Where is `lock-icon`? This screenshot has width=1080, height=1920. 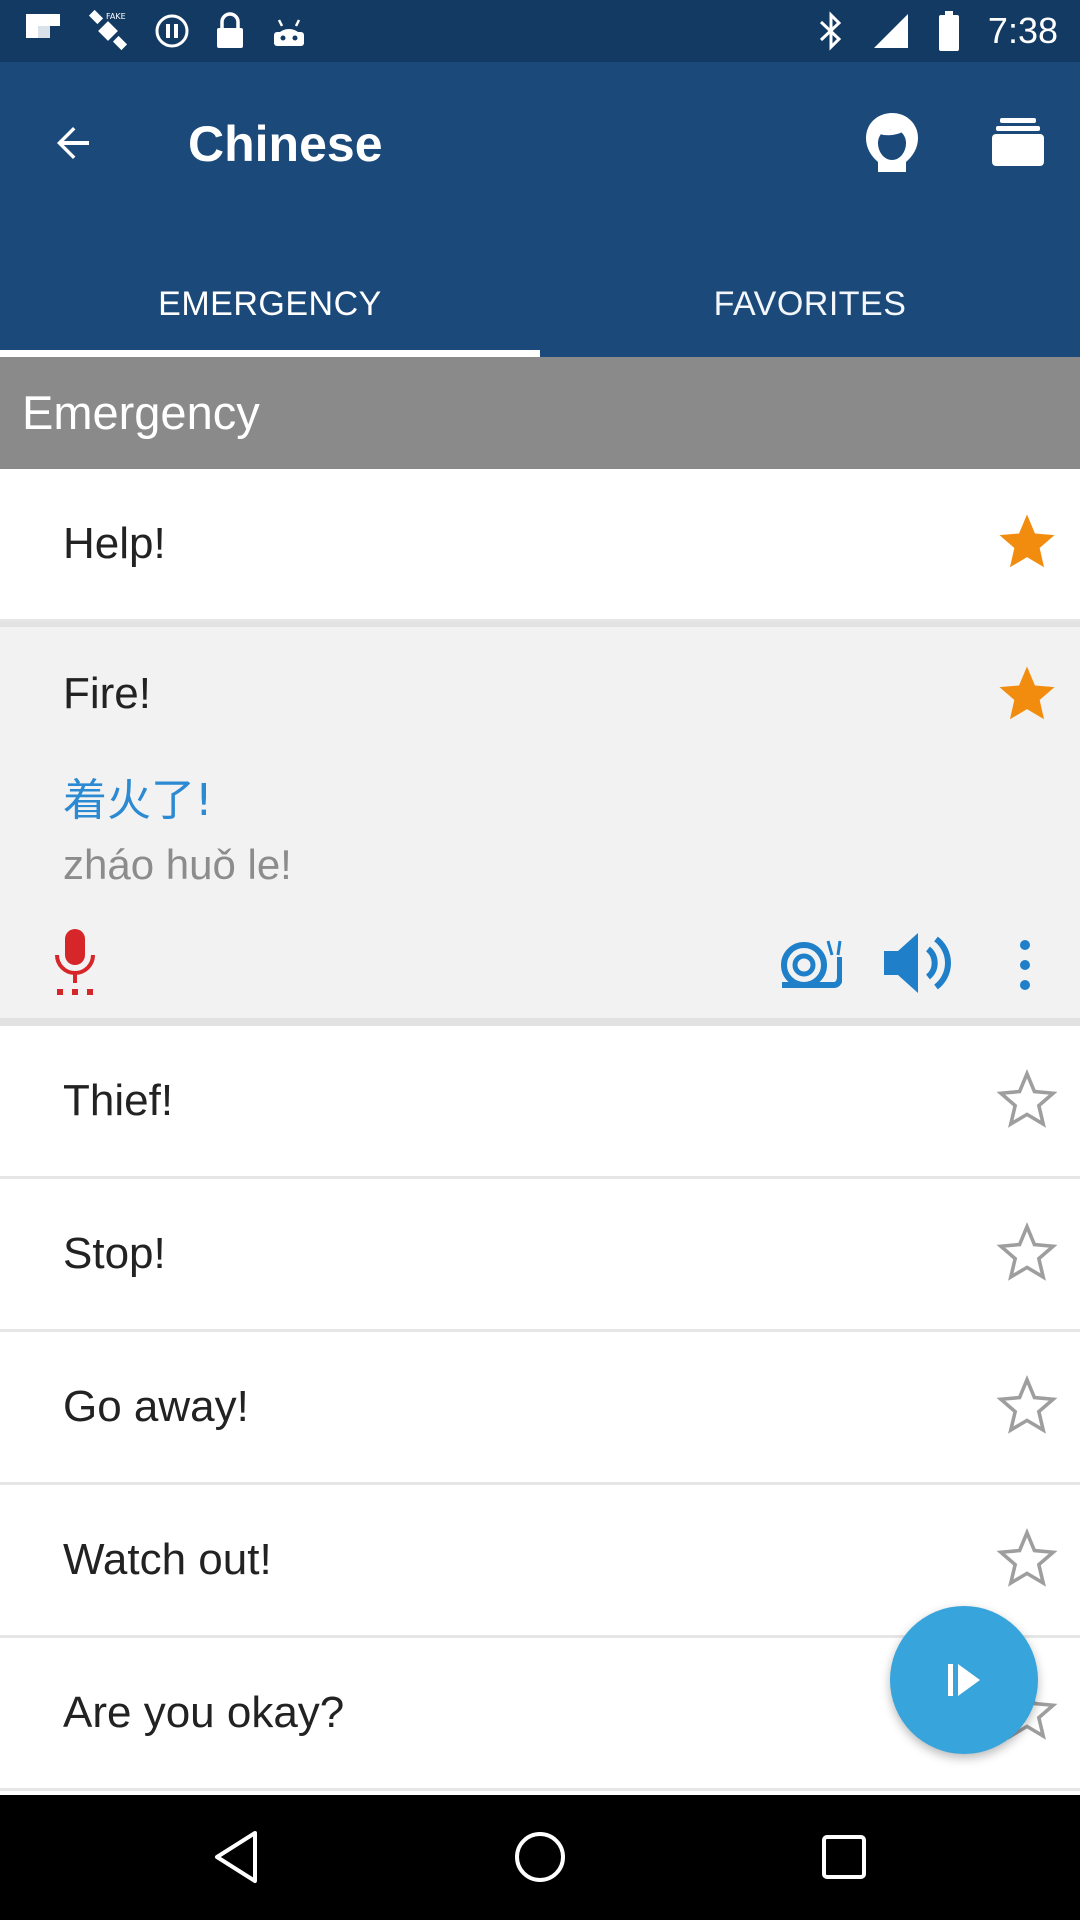 lock-icon is located at coordinates (230, 31).